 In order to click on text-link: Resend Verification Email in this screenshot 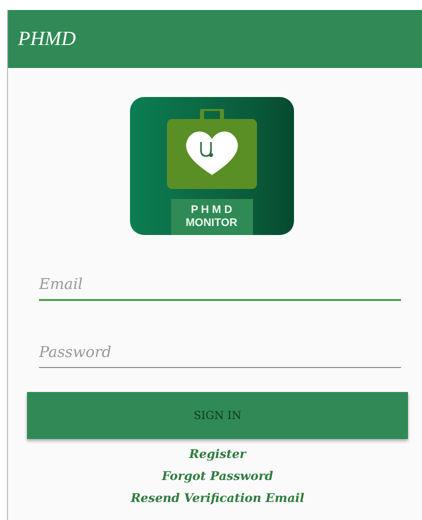, I will do `click(217, 498)`.